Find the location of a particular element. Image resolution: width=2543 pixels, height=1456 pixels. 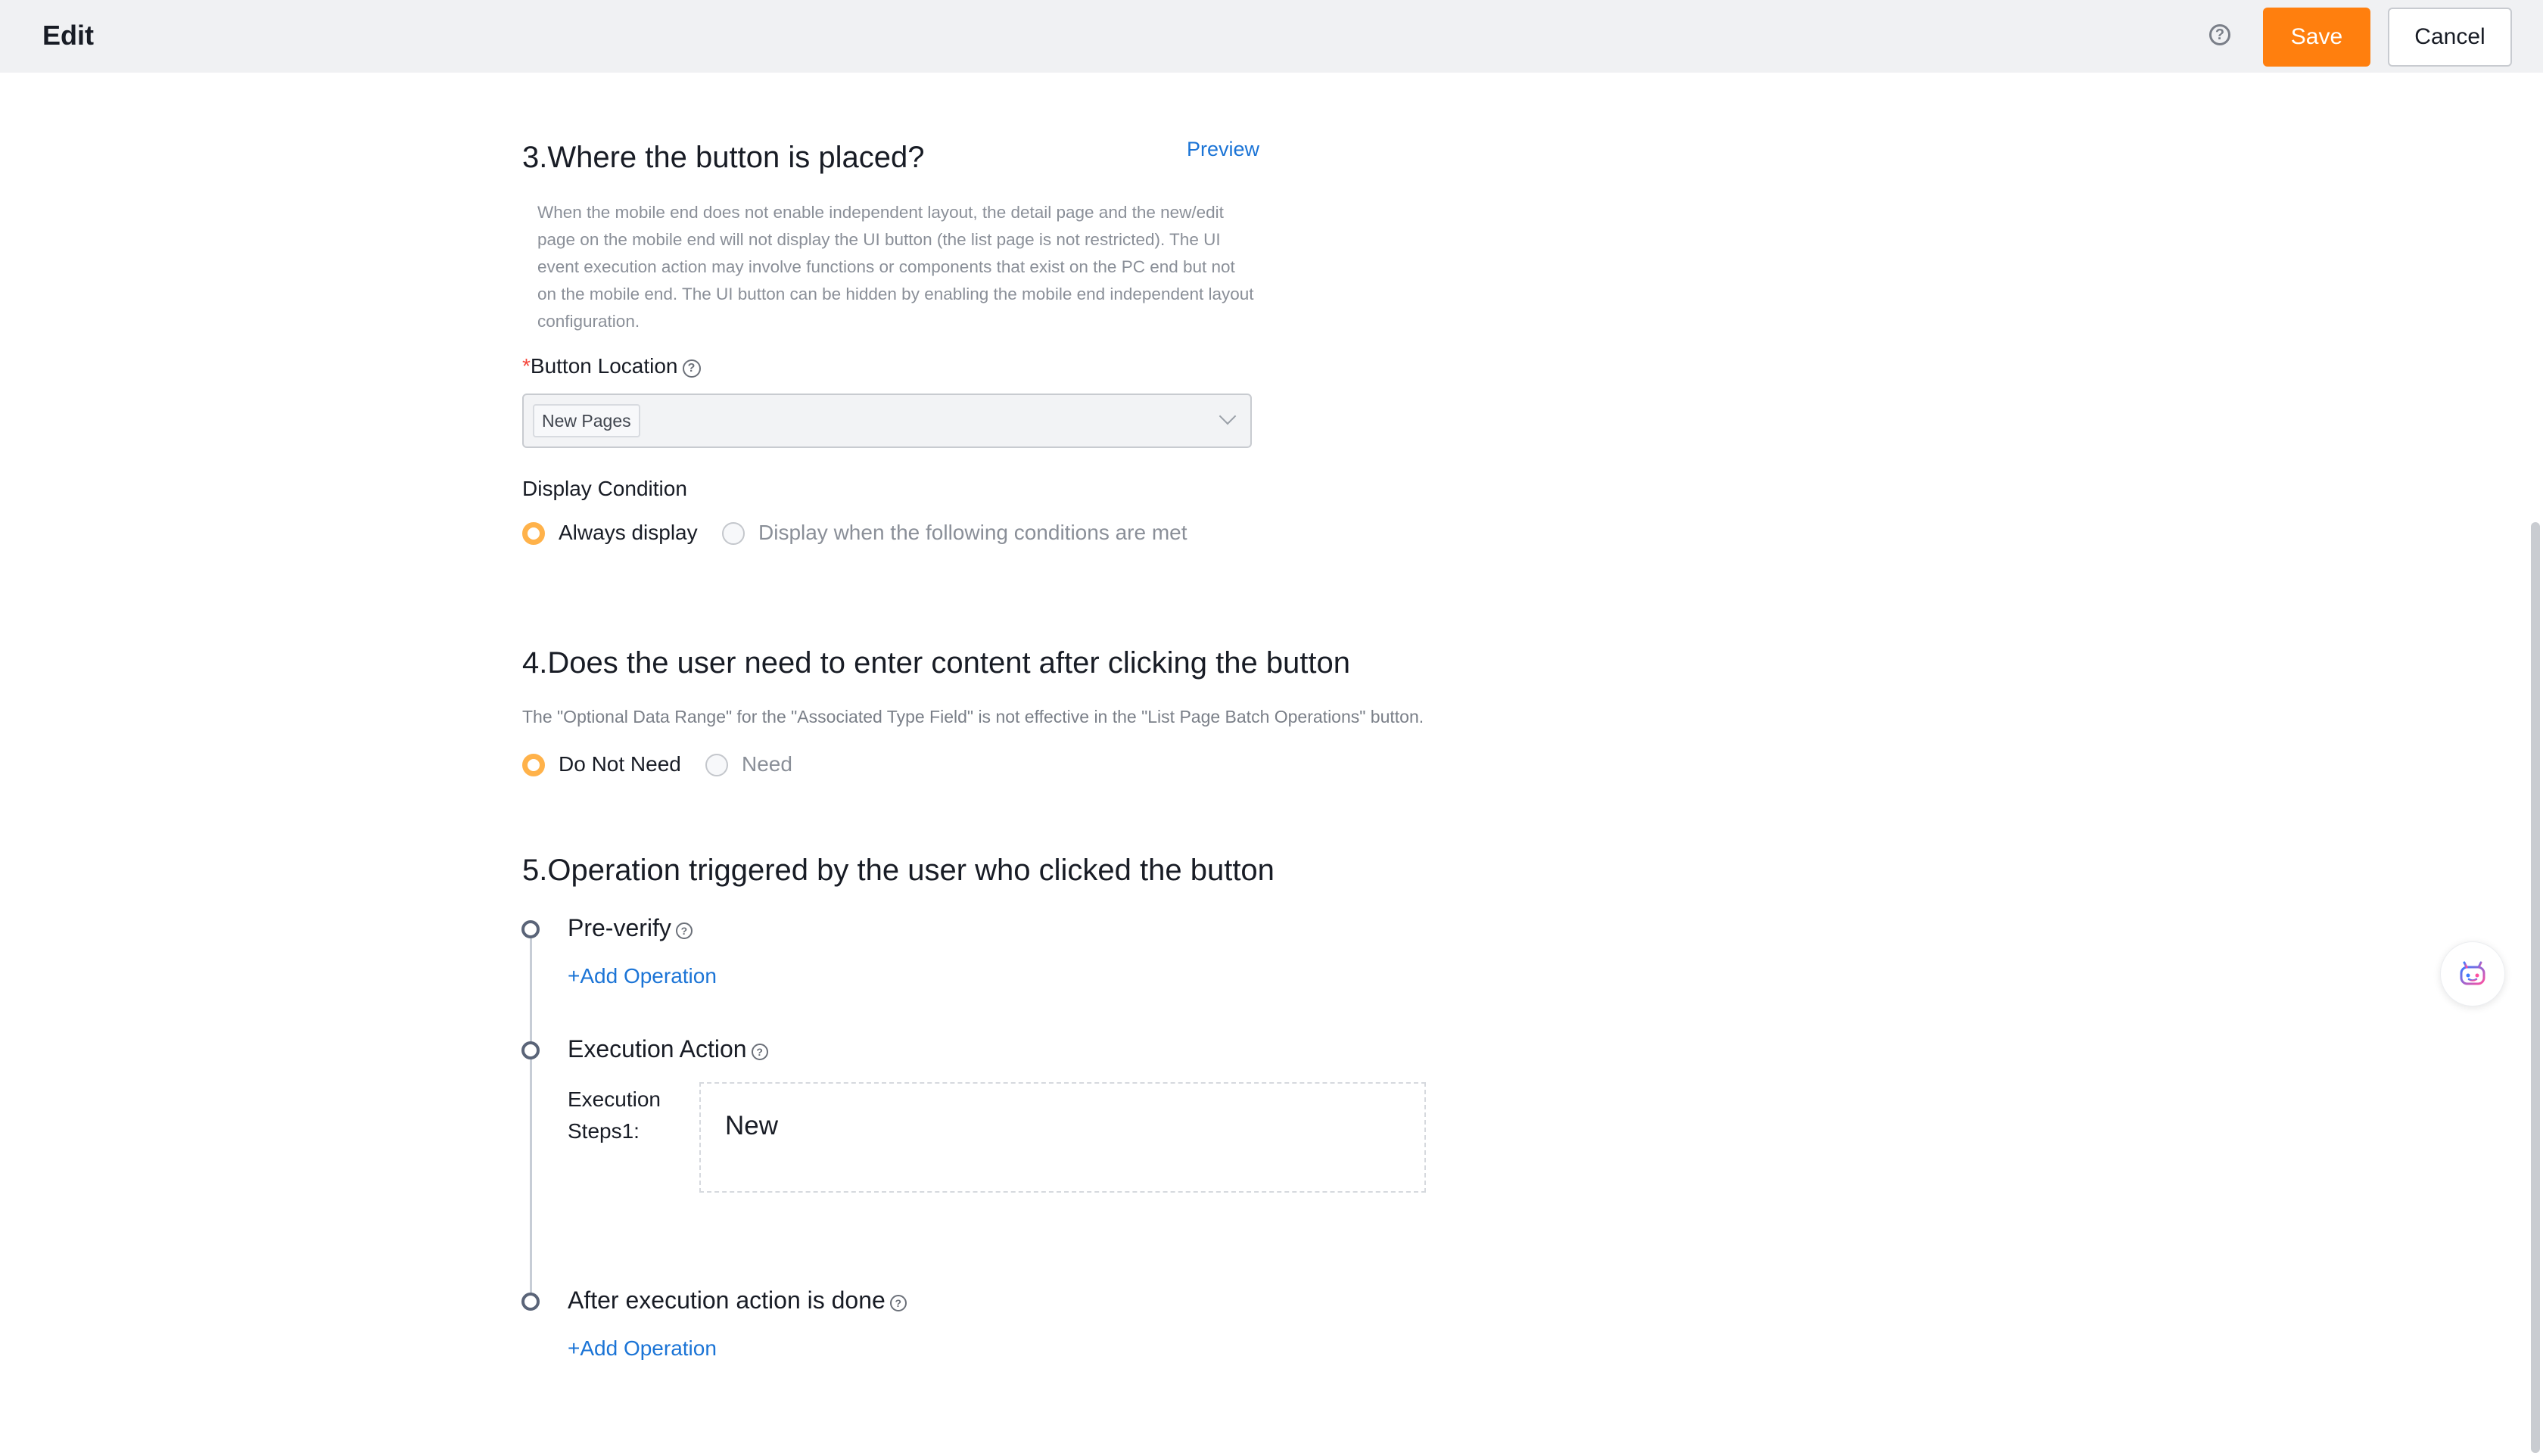

add-operation-after-link: +Add Operation is located at coordinates (642, 1348).